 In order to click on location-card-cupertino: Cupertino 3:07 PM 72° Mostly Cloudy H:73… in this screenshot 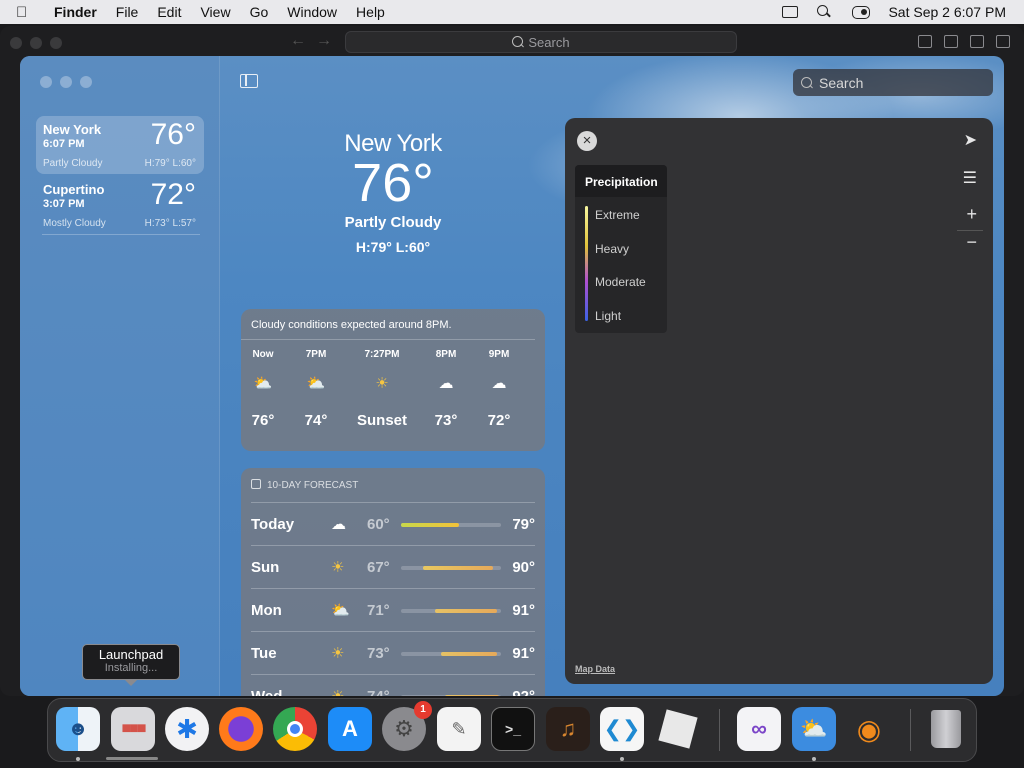, I will do `click(120, 205)`.